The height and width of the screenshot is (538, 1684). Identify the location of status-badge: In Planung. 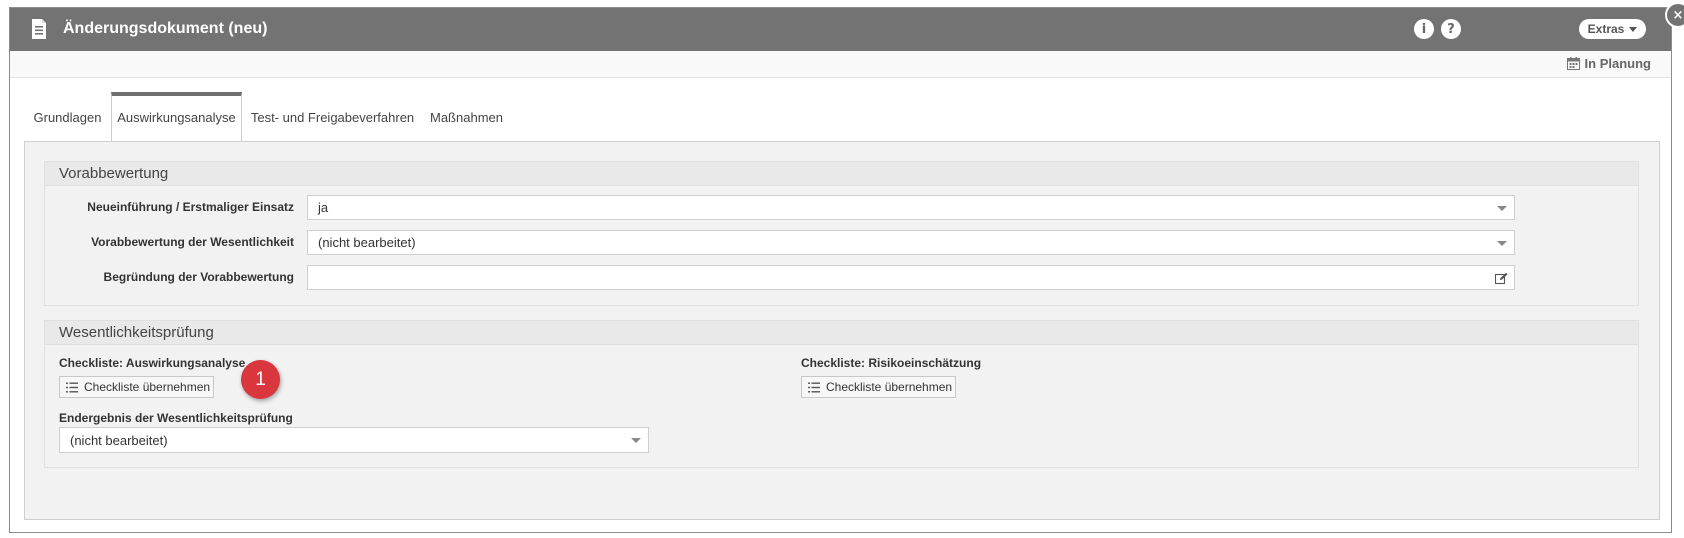
(1608, 63).